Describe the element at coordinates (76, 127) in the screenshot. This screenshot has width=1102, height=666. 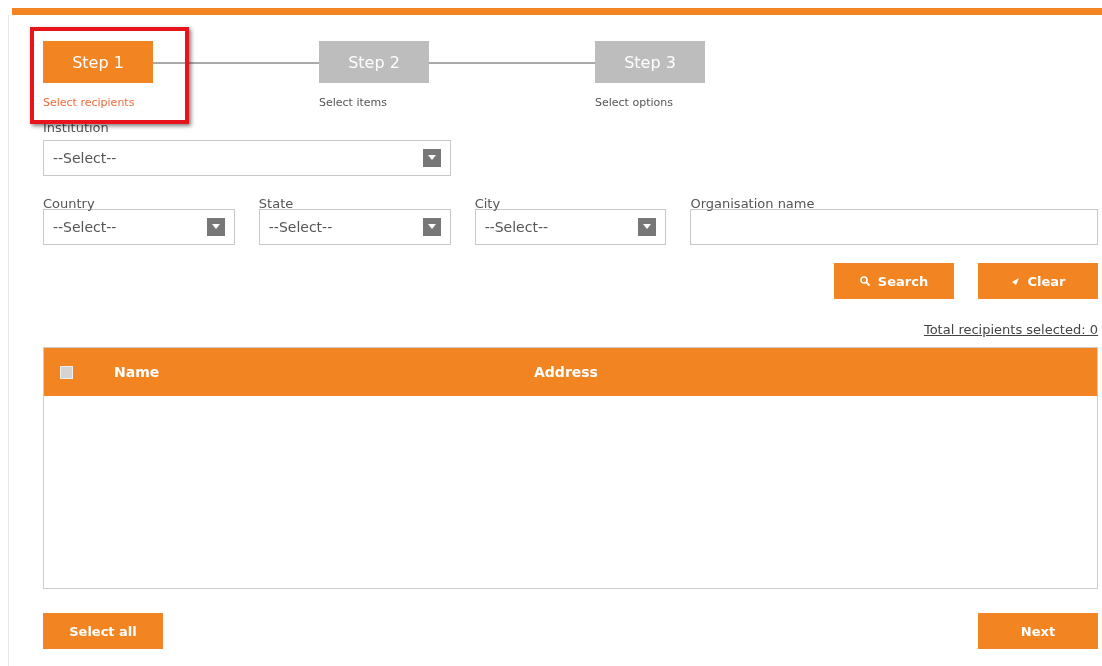
I see `field-label: Institution` at that location.